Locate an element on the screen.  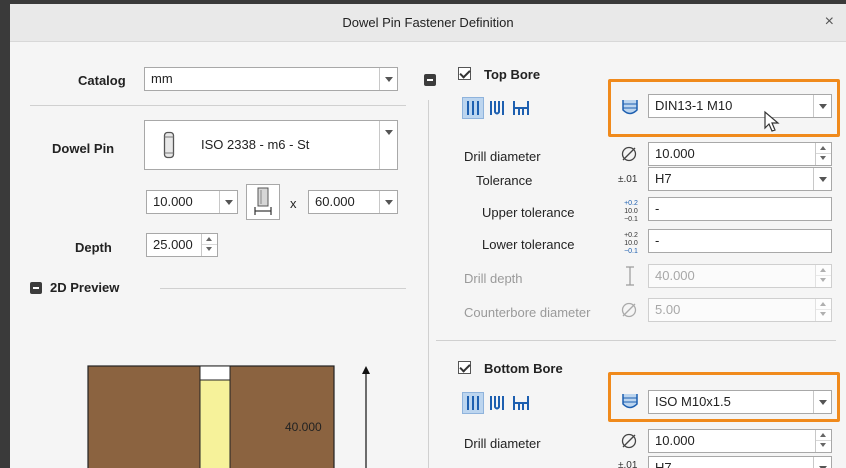
dowel-pin-dropdown: ISO 2338 - m6 - St is located at coordinates (271, 145).